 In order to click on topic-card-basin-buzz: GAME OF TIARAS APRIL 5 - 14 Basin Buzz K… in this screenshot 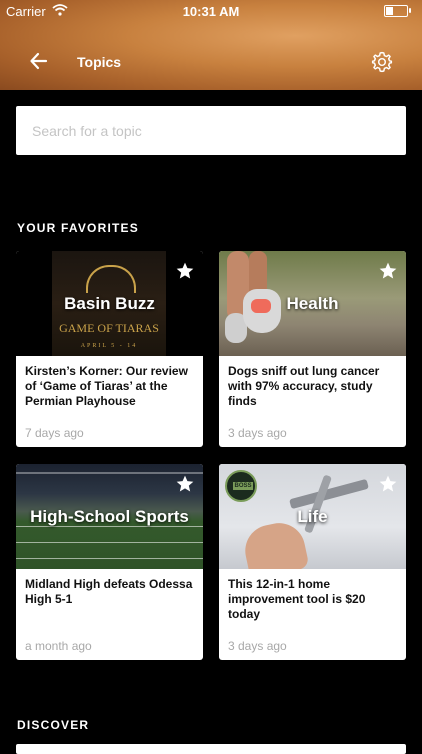, I will do `click(109, 349)`.